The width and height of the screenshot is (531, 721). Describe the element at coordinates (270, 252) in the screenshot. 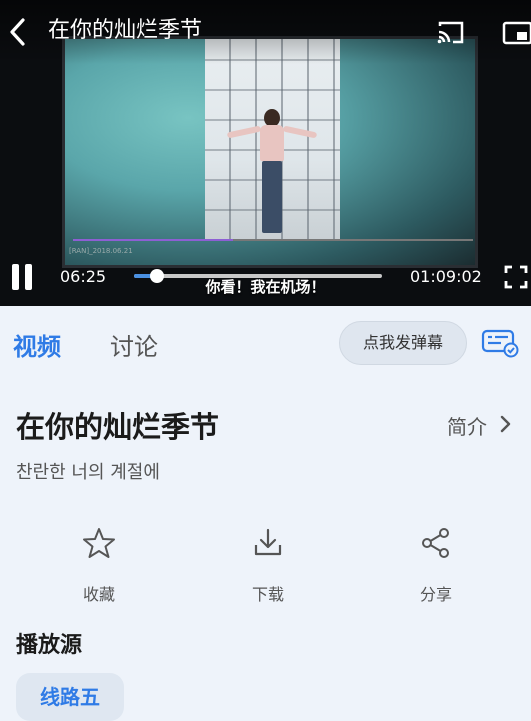

I see `inner-controls: [RAN]_2018.06.21` at that location.